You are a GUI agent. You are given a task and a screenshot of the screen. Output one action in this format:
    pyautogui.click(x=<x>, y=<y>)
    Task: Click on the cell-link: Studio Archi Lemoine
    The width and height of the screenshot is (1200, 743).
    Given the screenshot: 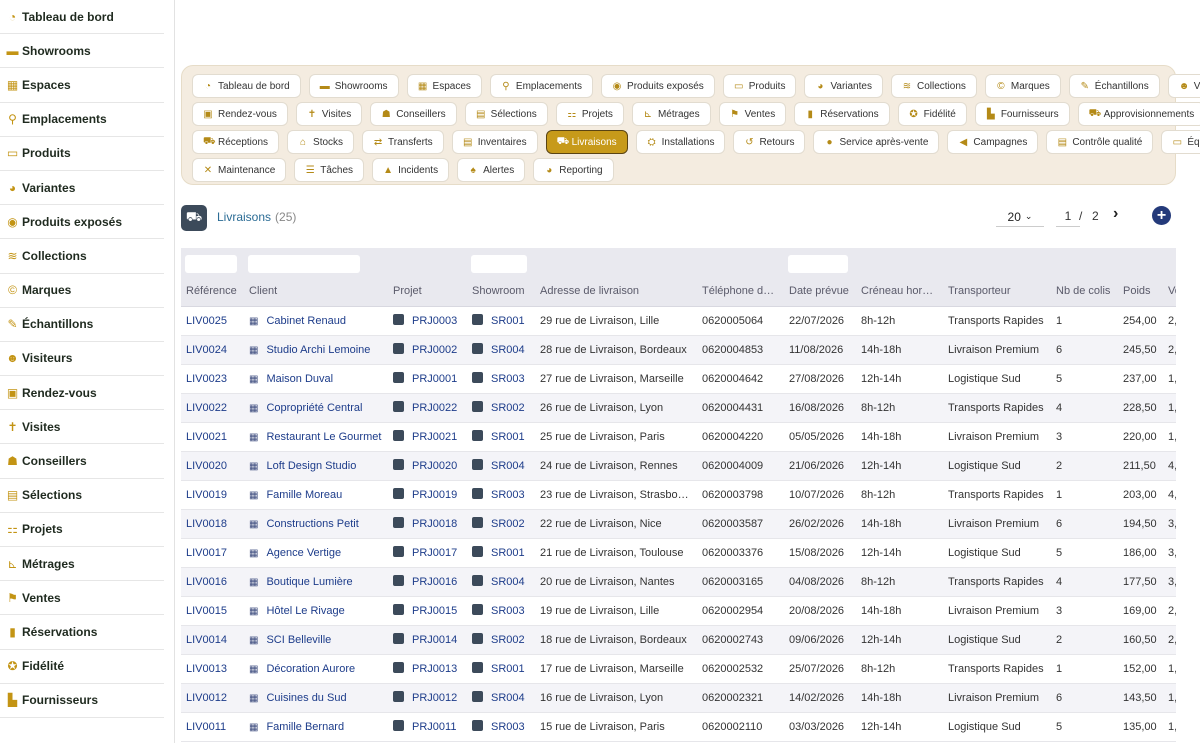 What is the action you would take?
    pyautogui.click(x=318, y=350)
    